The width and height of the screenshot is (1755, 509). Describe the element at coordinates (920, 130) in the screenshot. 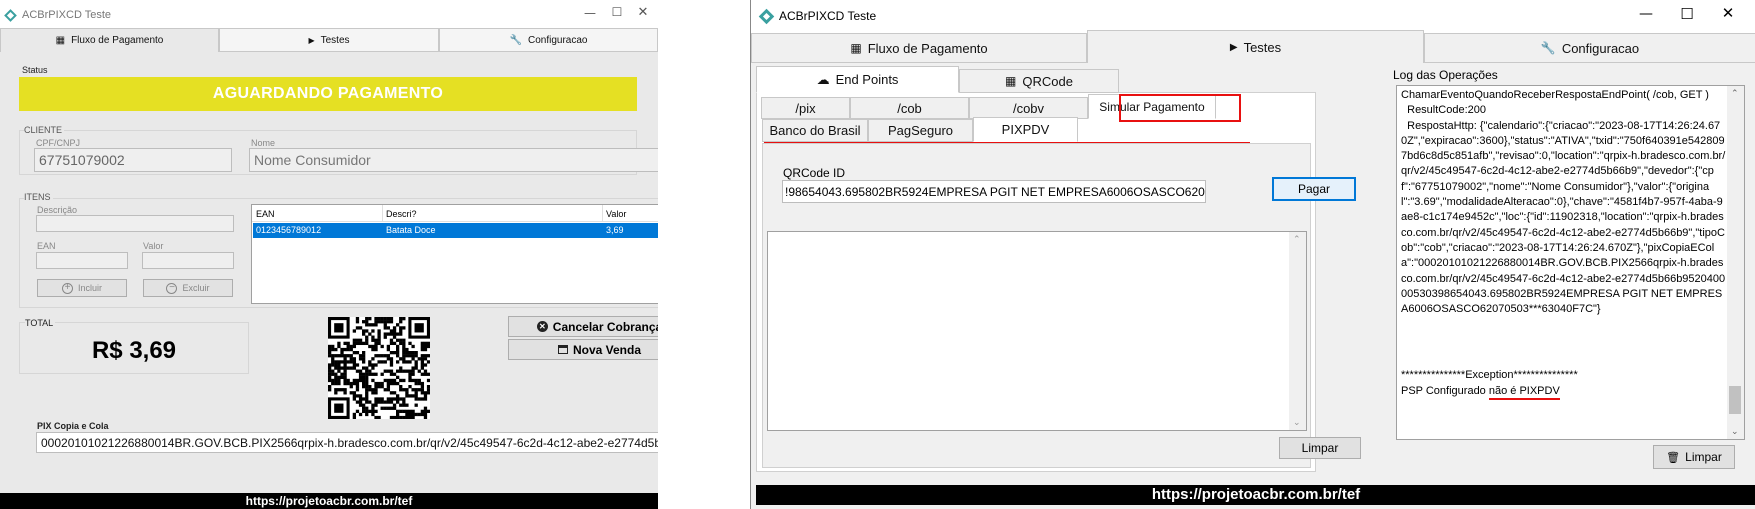

I see `tab-pagseguro: PagSeguro` at that location.